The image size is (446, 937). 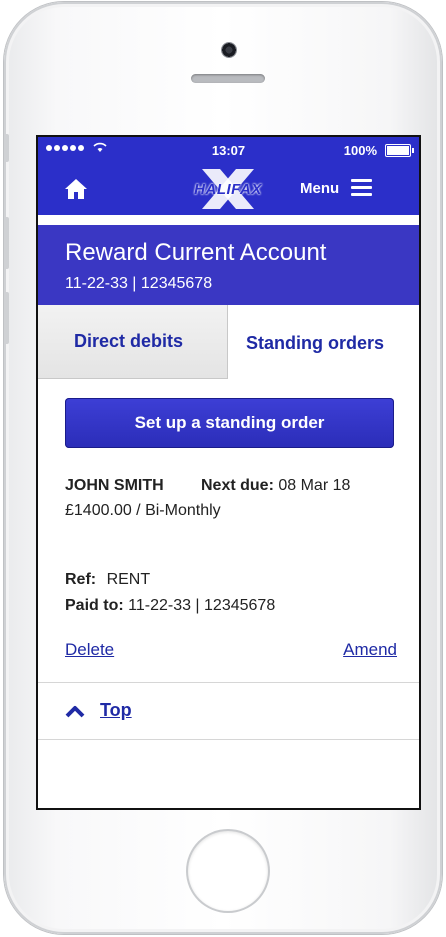 I want to click on menu-label: Menu, so click(x=319, y=188).